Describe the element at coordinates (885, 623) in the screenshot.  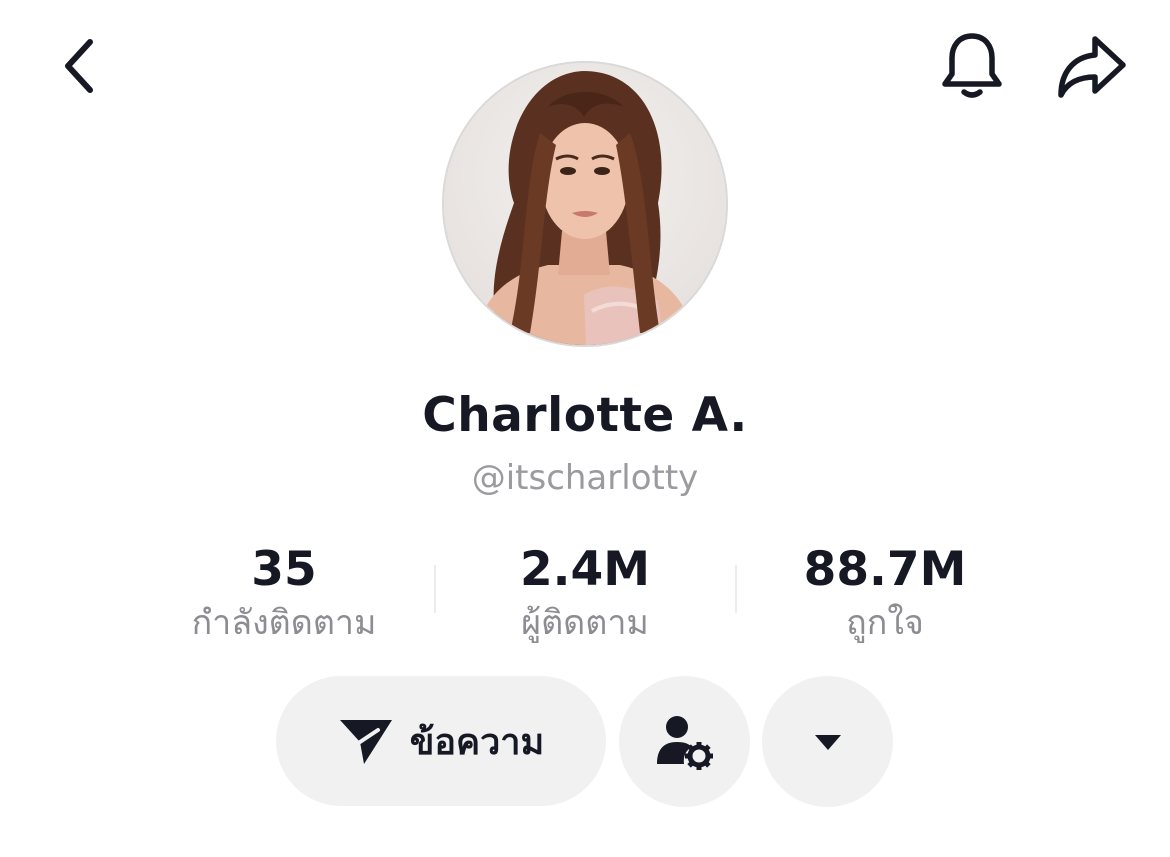
I see `likes-label: ถูกใจ` at that location.